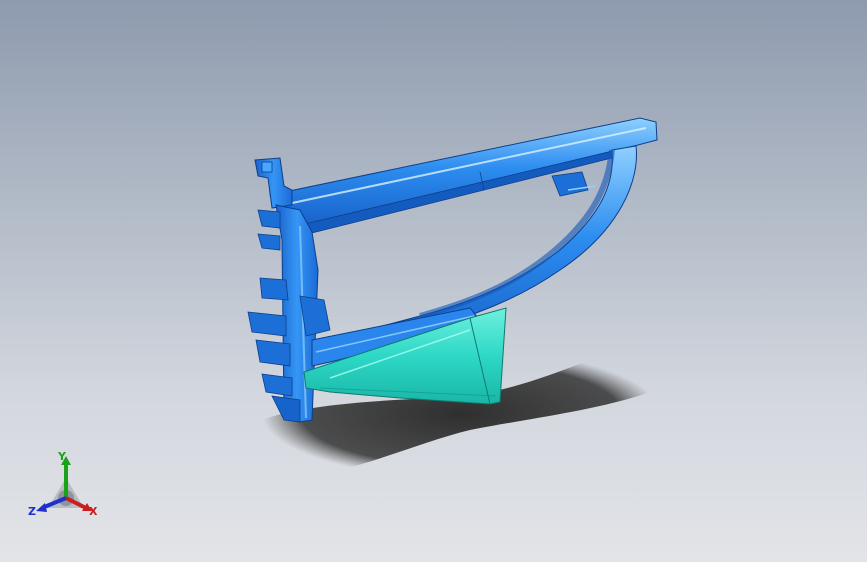  I want to click on x-axis-label: X, so click(93, 511).